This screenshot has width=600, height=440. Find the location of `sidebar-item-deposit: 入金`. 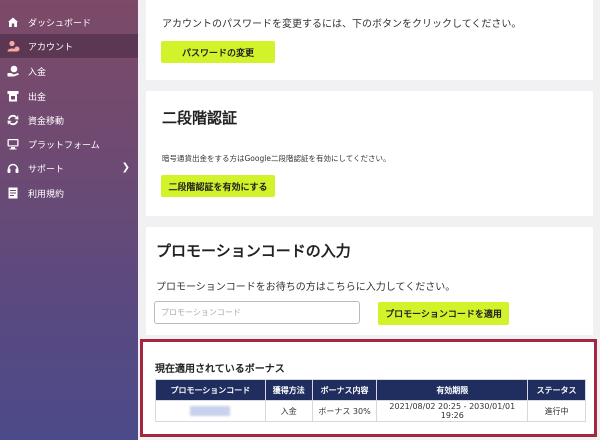

sidebar-item-deposit: 入金 is located at coordinates (69, 71).